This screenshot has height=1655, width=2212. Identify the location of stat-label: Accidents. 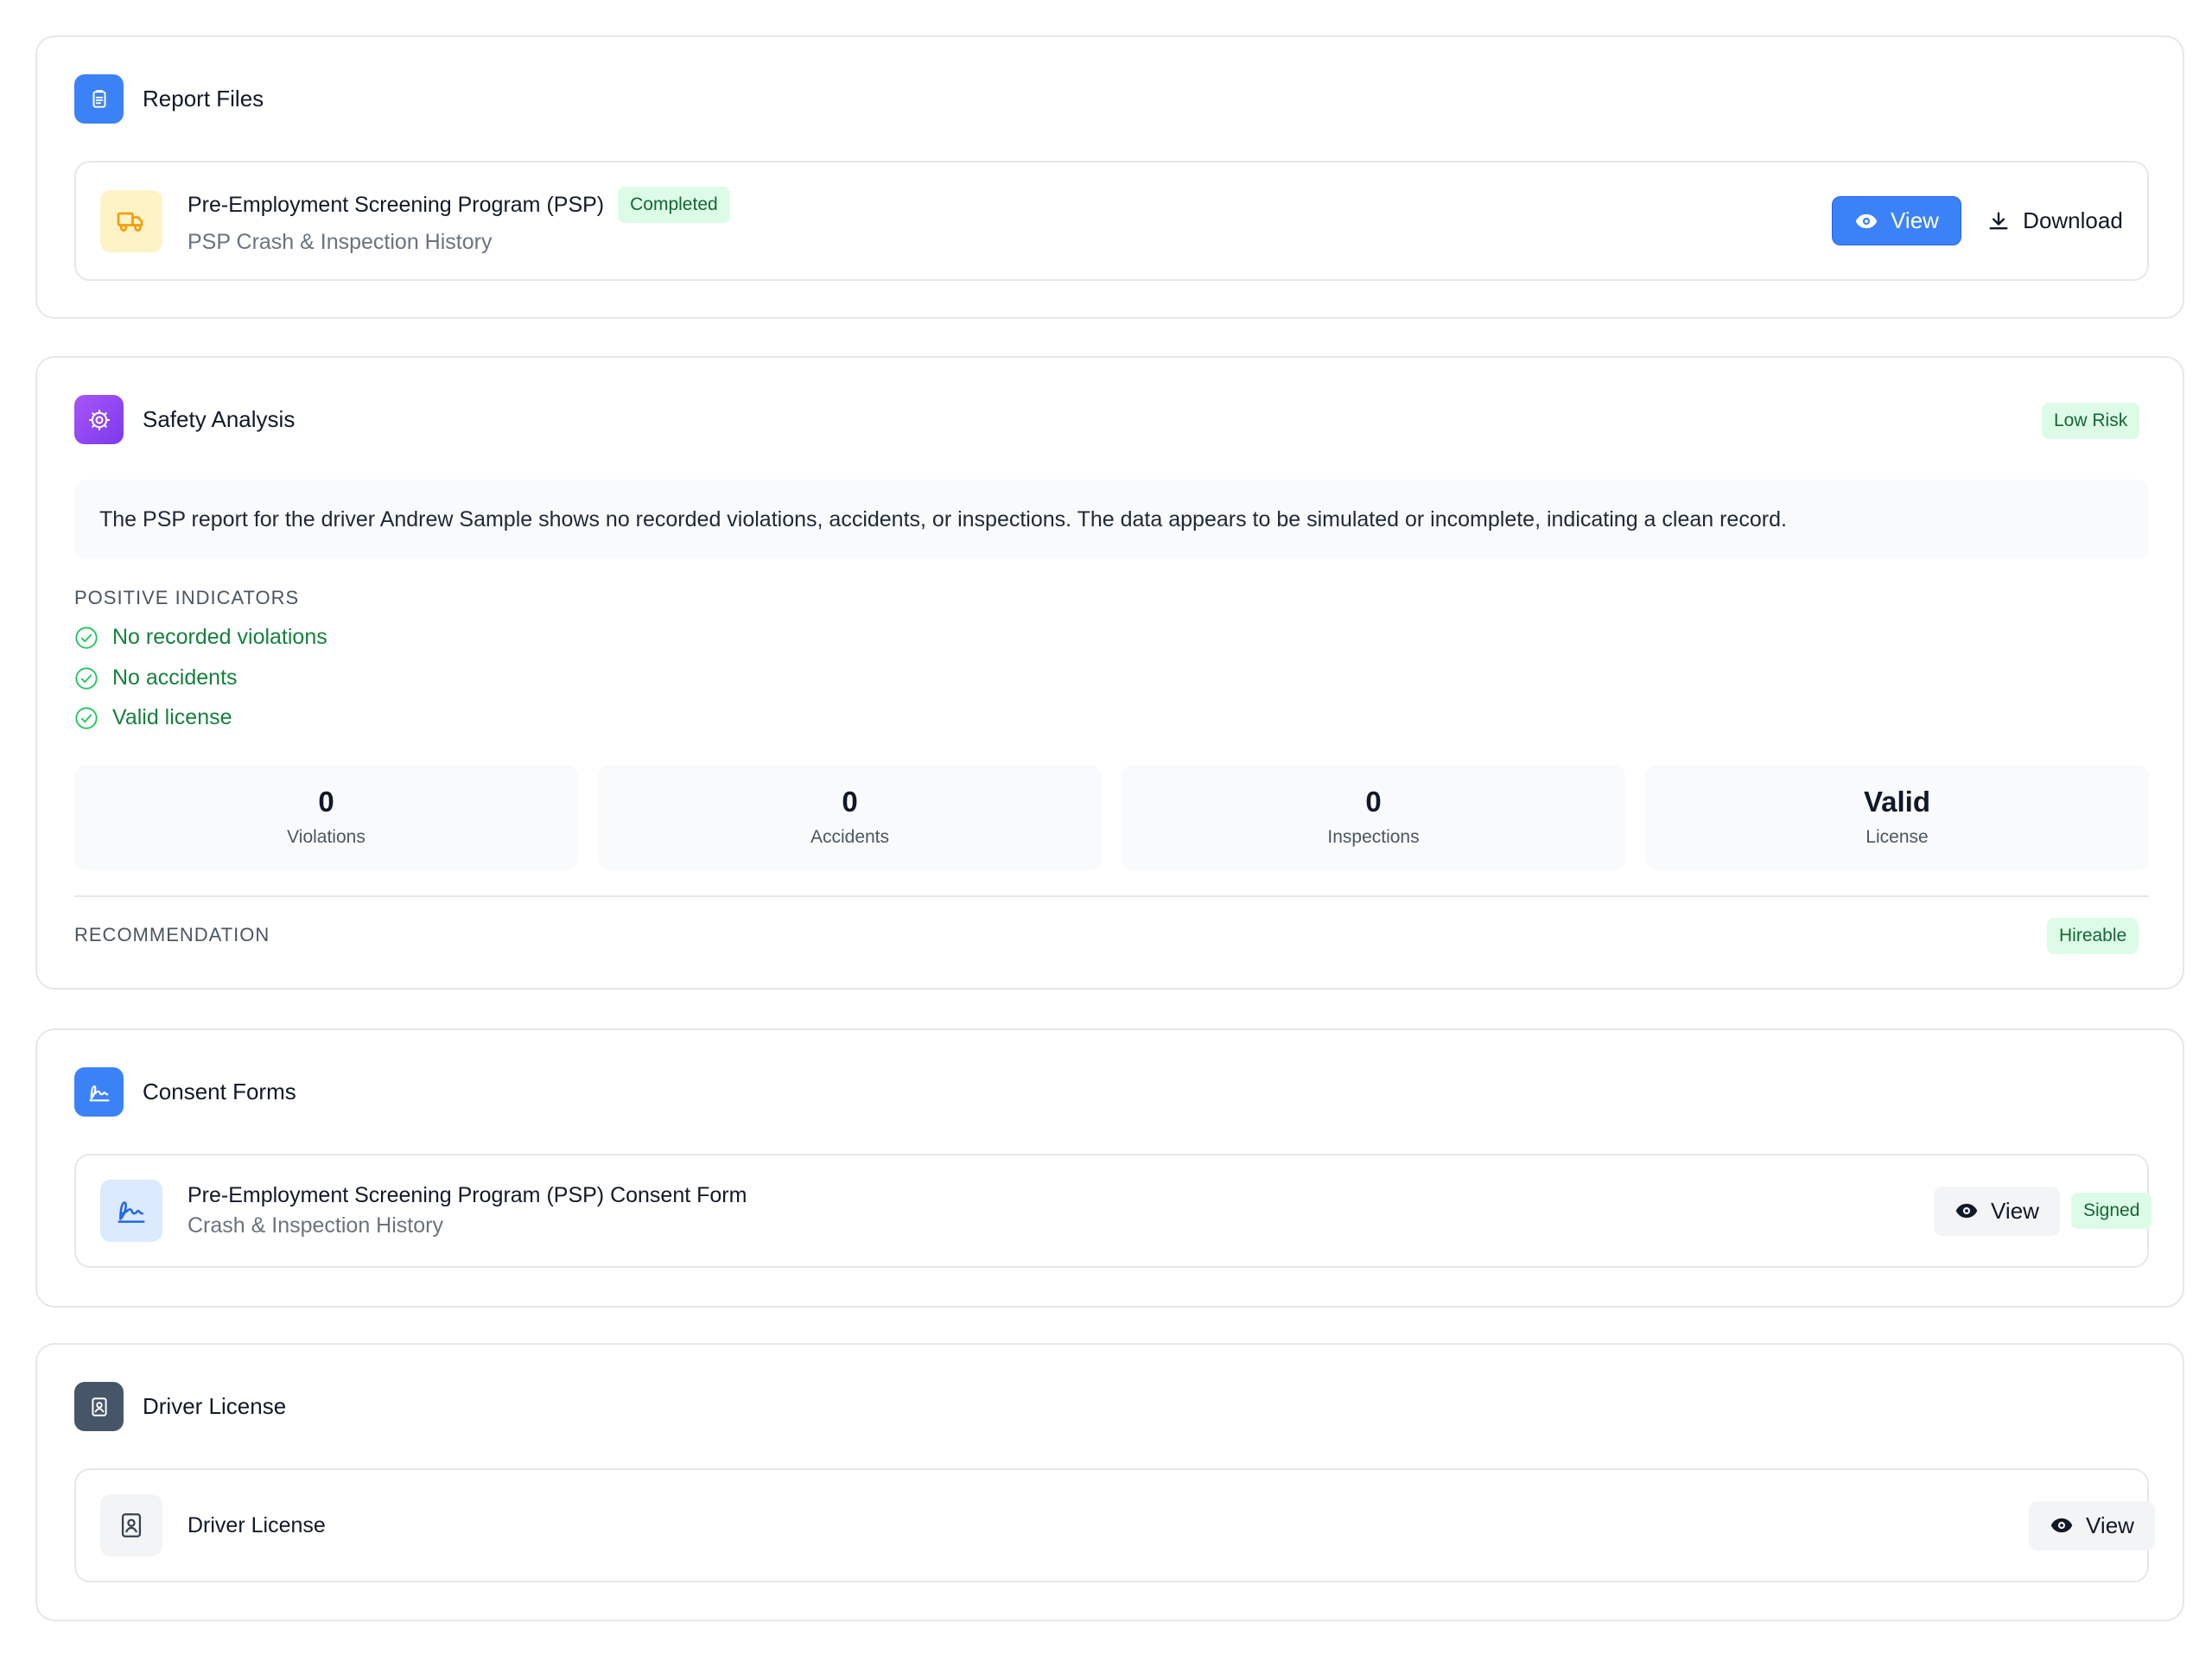
(850, 837).